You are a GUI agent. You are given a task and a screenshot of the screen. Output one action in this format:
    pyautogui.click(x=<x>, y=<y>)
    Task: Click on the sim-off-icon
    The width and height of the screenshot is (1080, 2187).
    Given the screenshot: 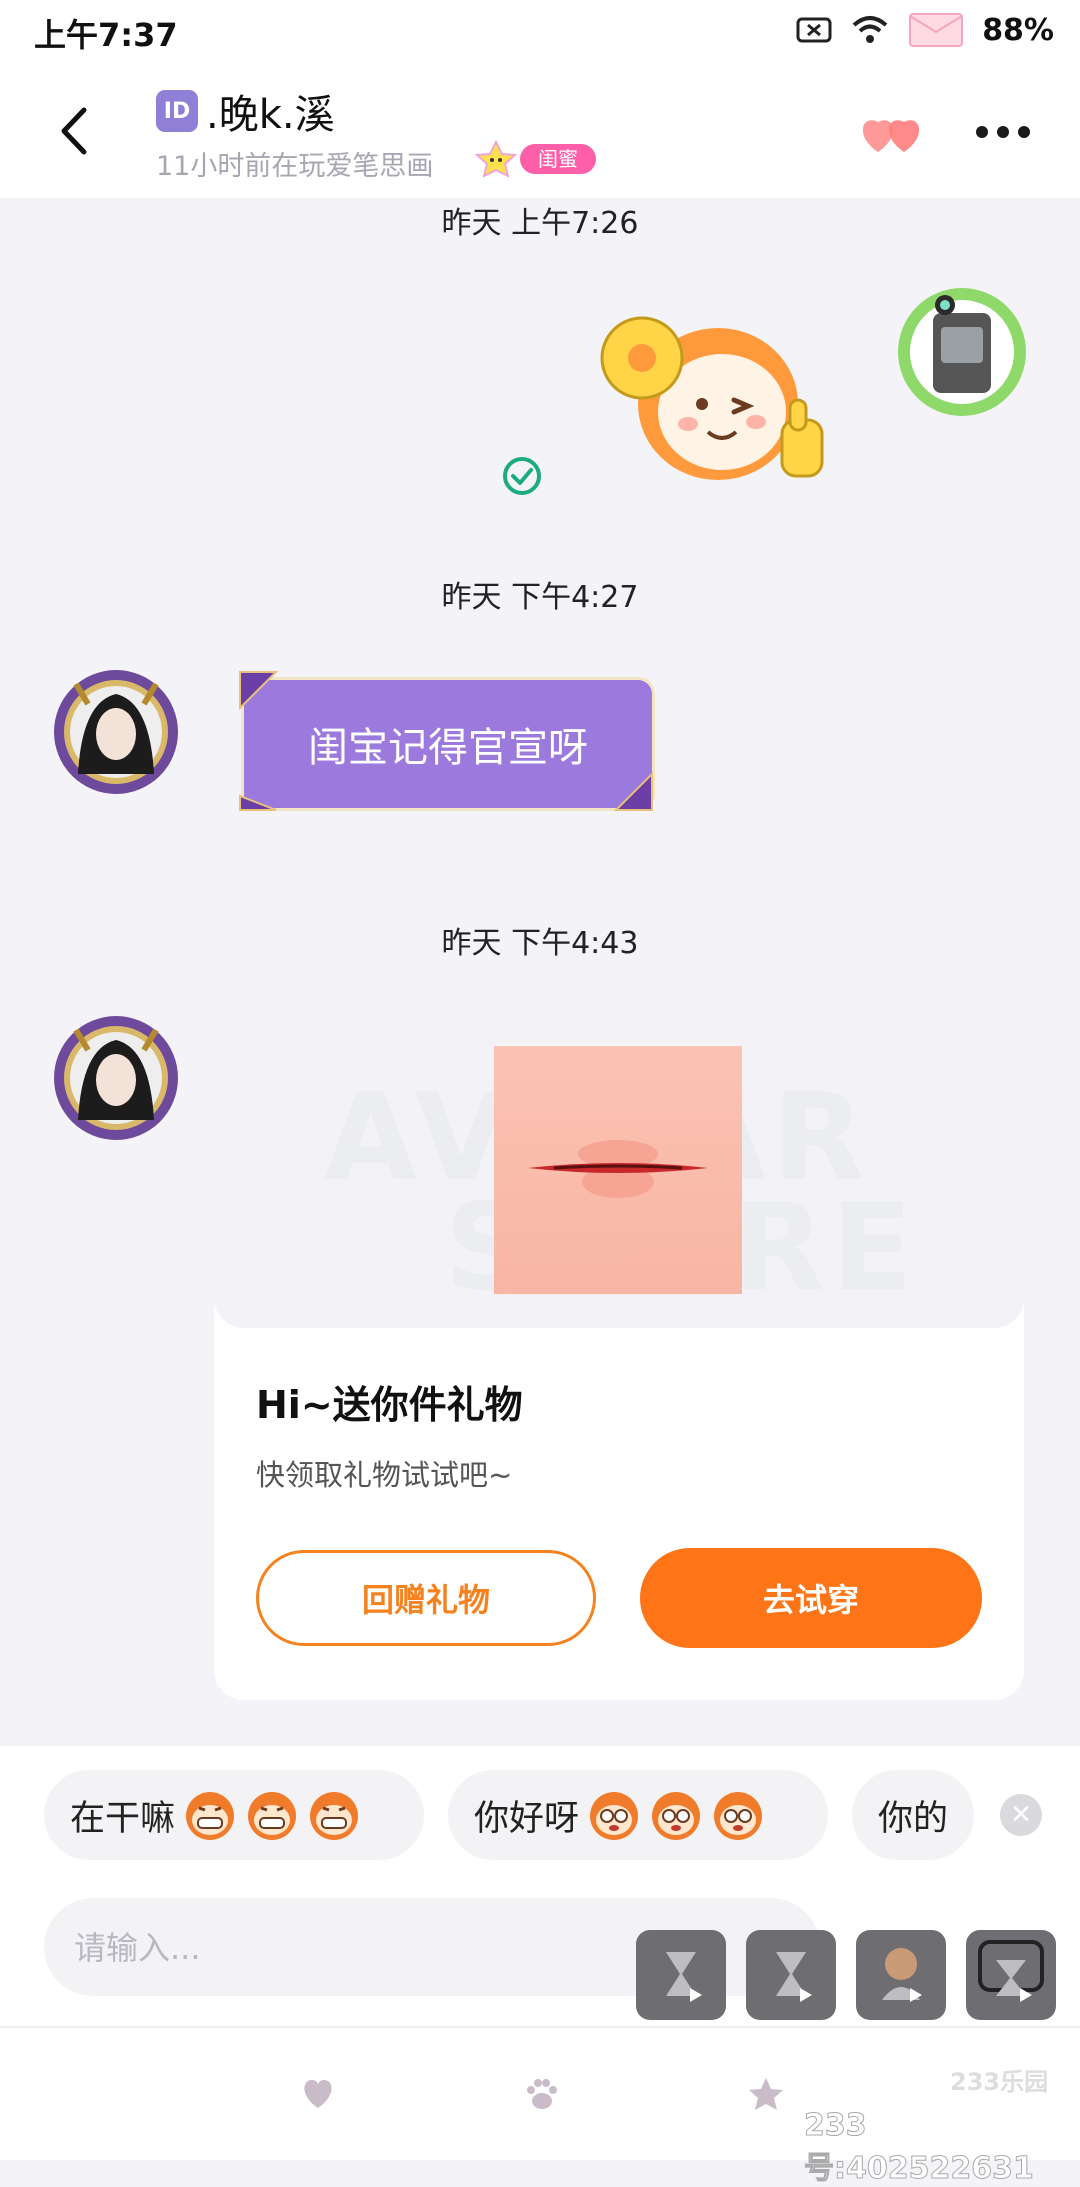 What is the action you would take?
    pyautogui.click(x=814, y=30)
    